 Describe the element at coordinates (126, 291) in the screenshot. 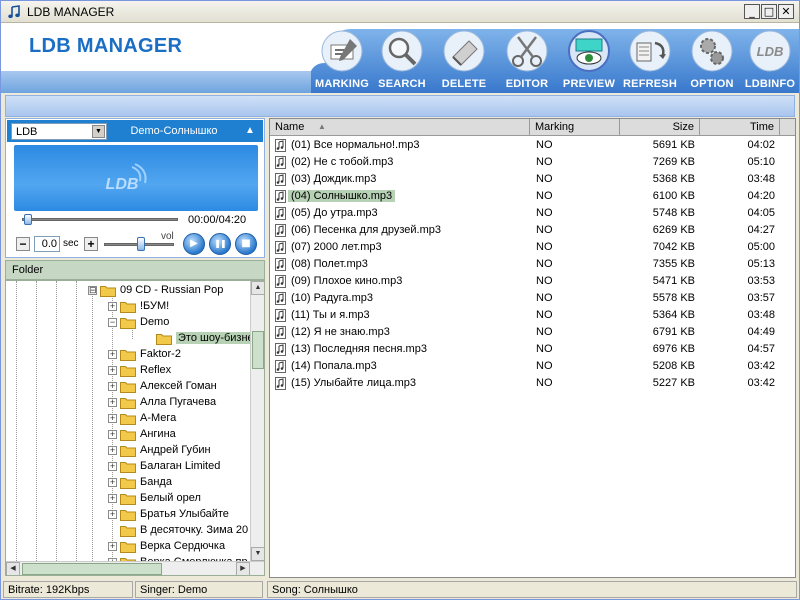

I see `tree-item: ⊟ 09 CD - Russian Pop` at that location.